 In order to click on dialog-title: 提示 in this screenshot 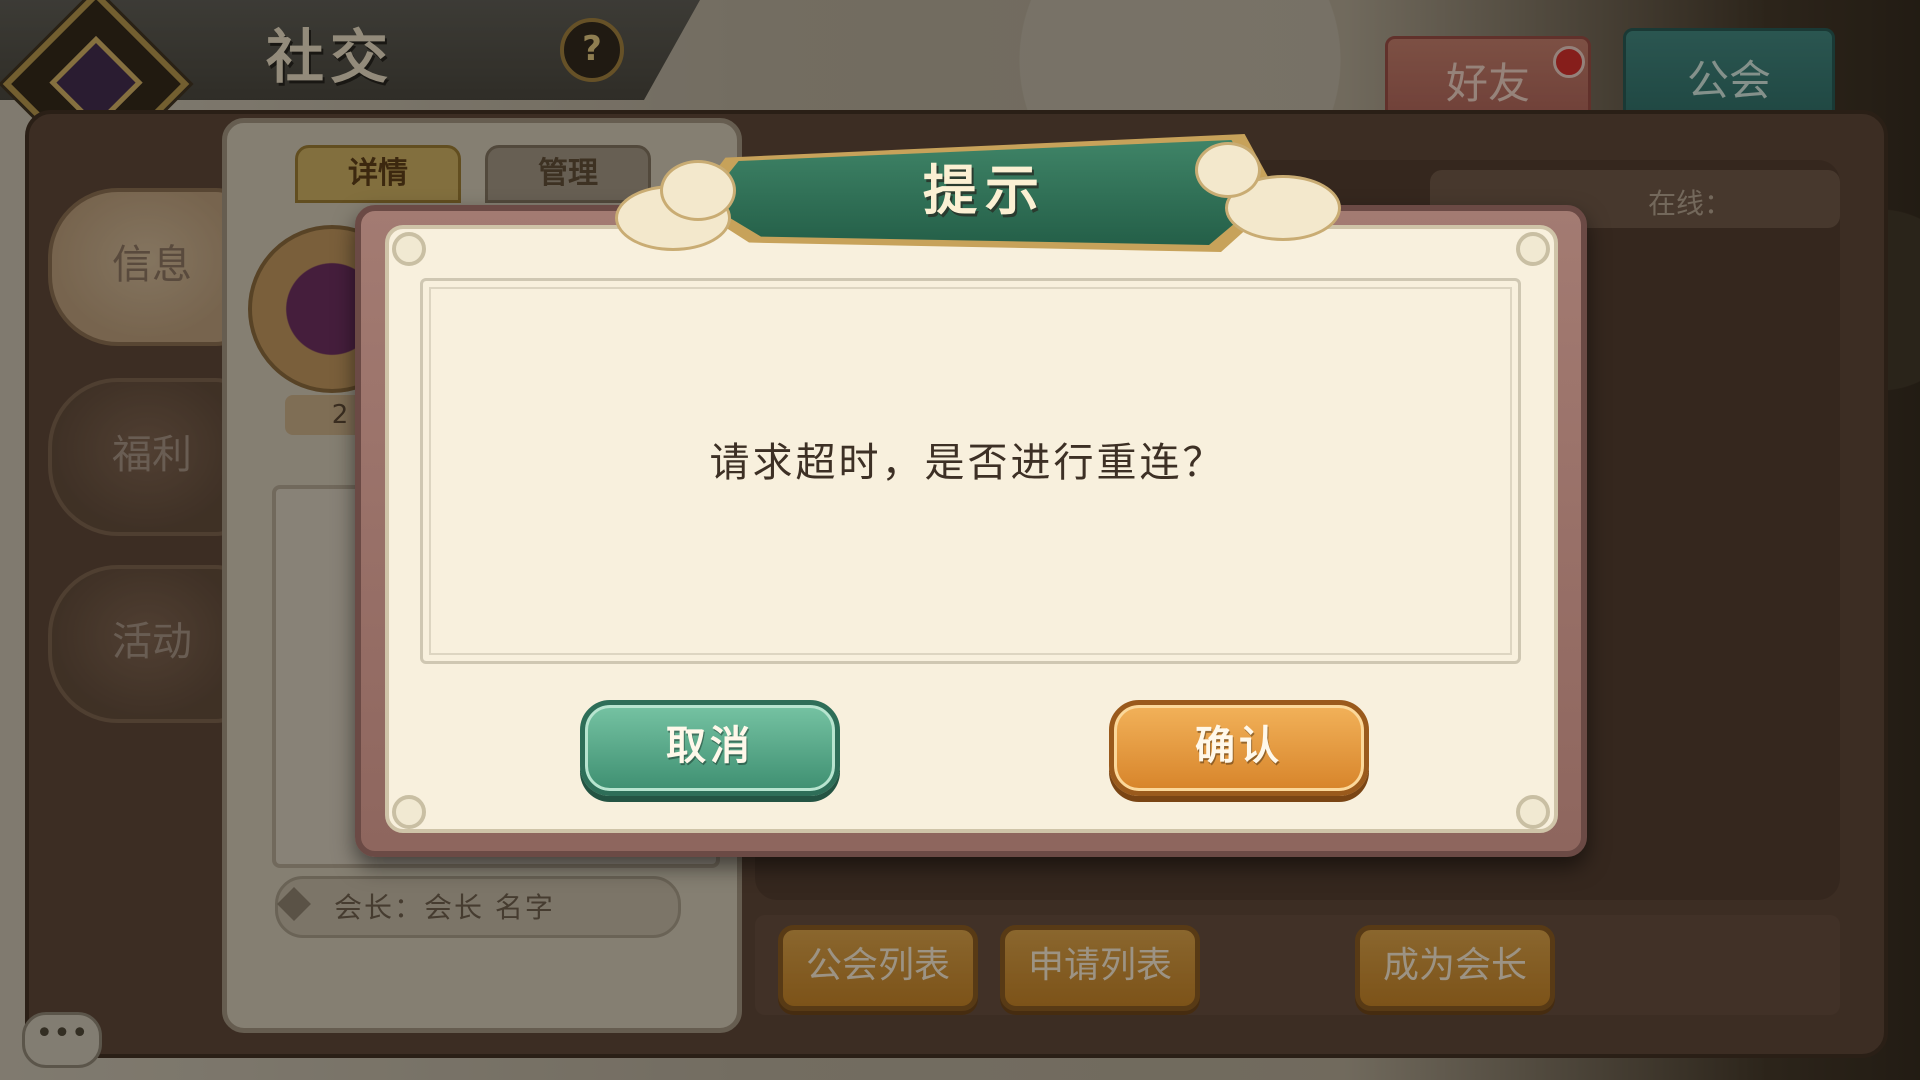, I will do `click(985, 190)`.